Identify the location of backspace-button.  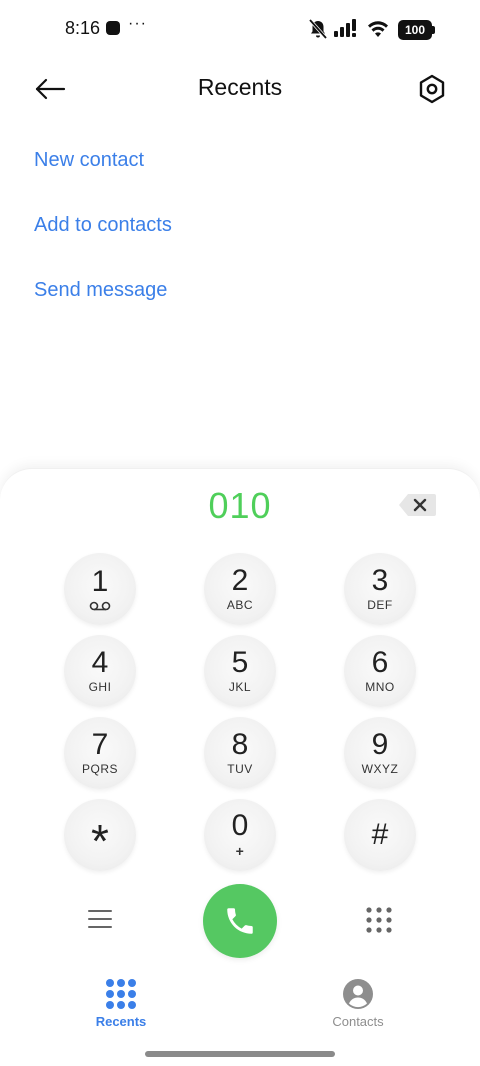
(418, 505).